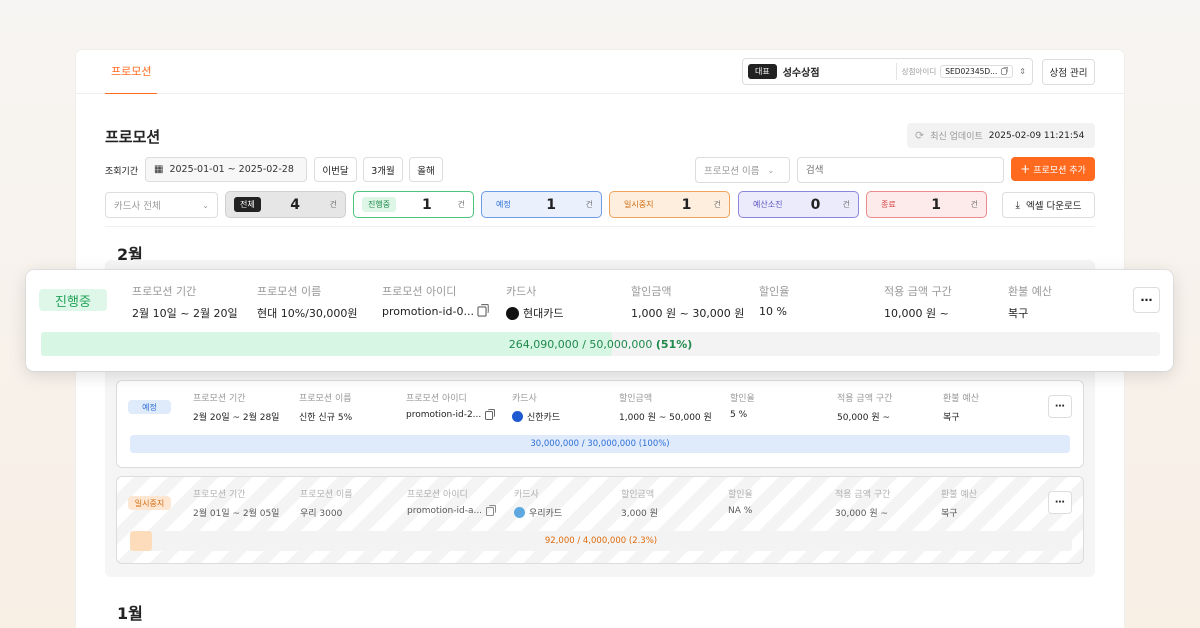  What do you see at coordinates (919, 135) in the screenshot?
I see `refresh-icon: ⟳` at bounding box center [919, 135].